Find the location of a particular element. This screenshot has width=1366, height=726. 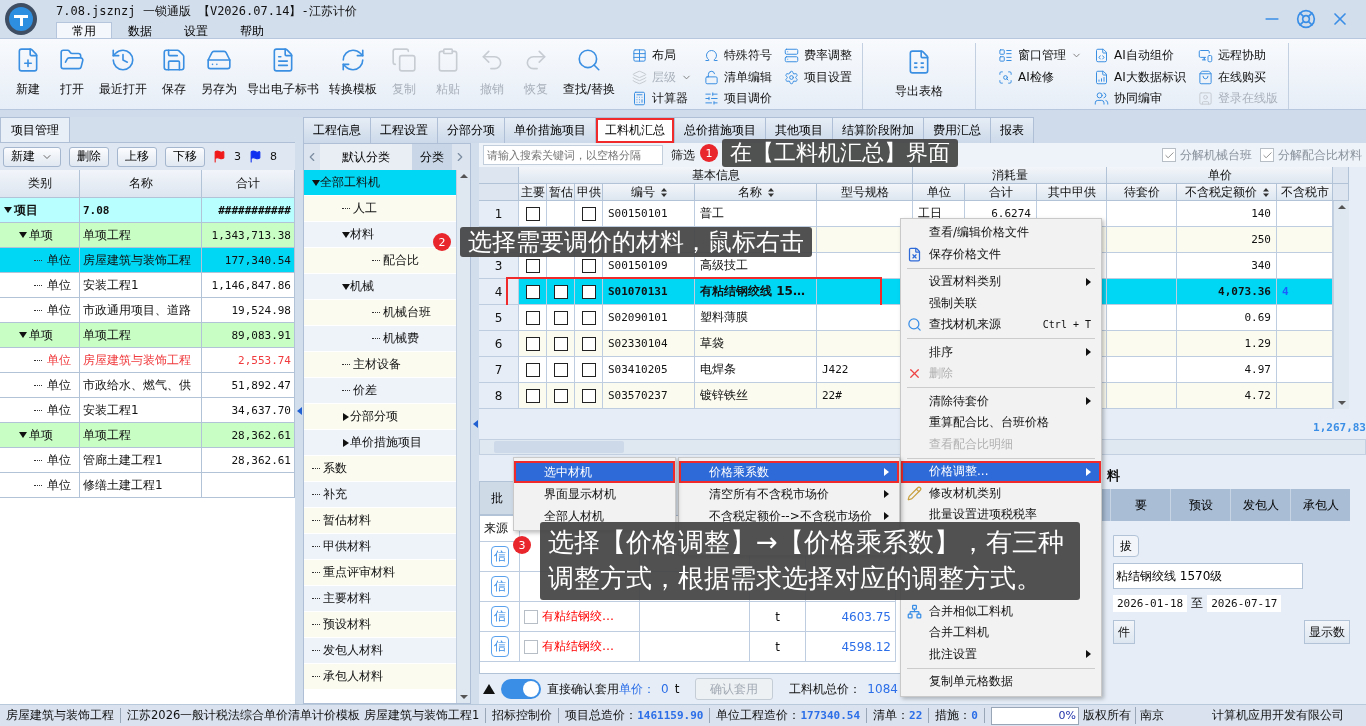

table-cell: 镀锌铁丝 is located at coordinates (756, 396).